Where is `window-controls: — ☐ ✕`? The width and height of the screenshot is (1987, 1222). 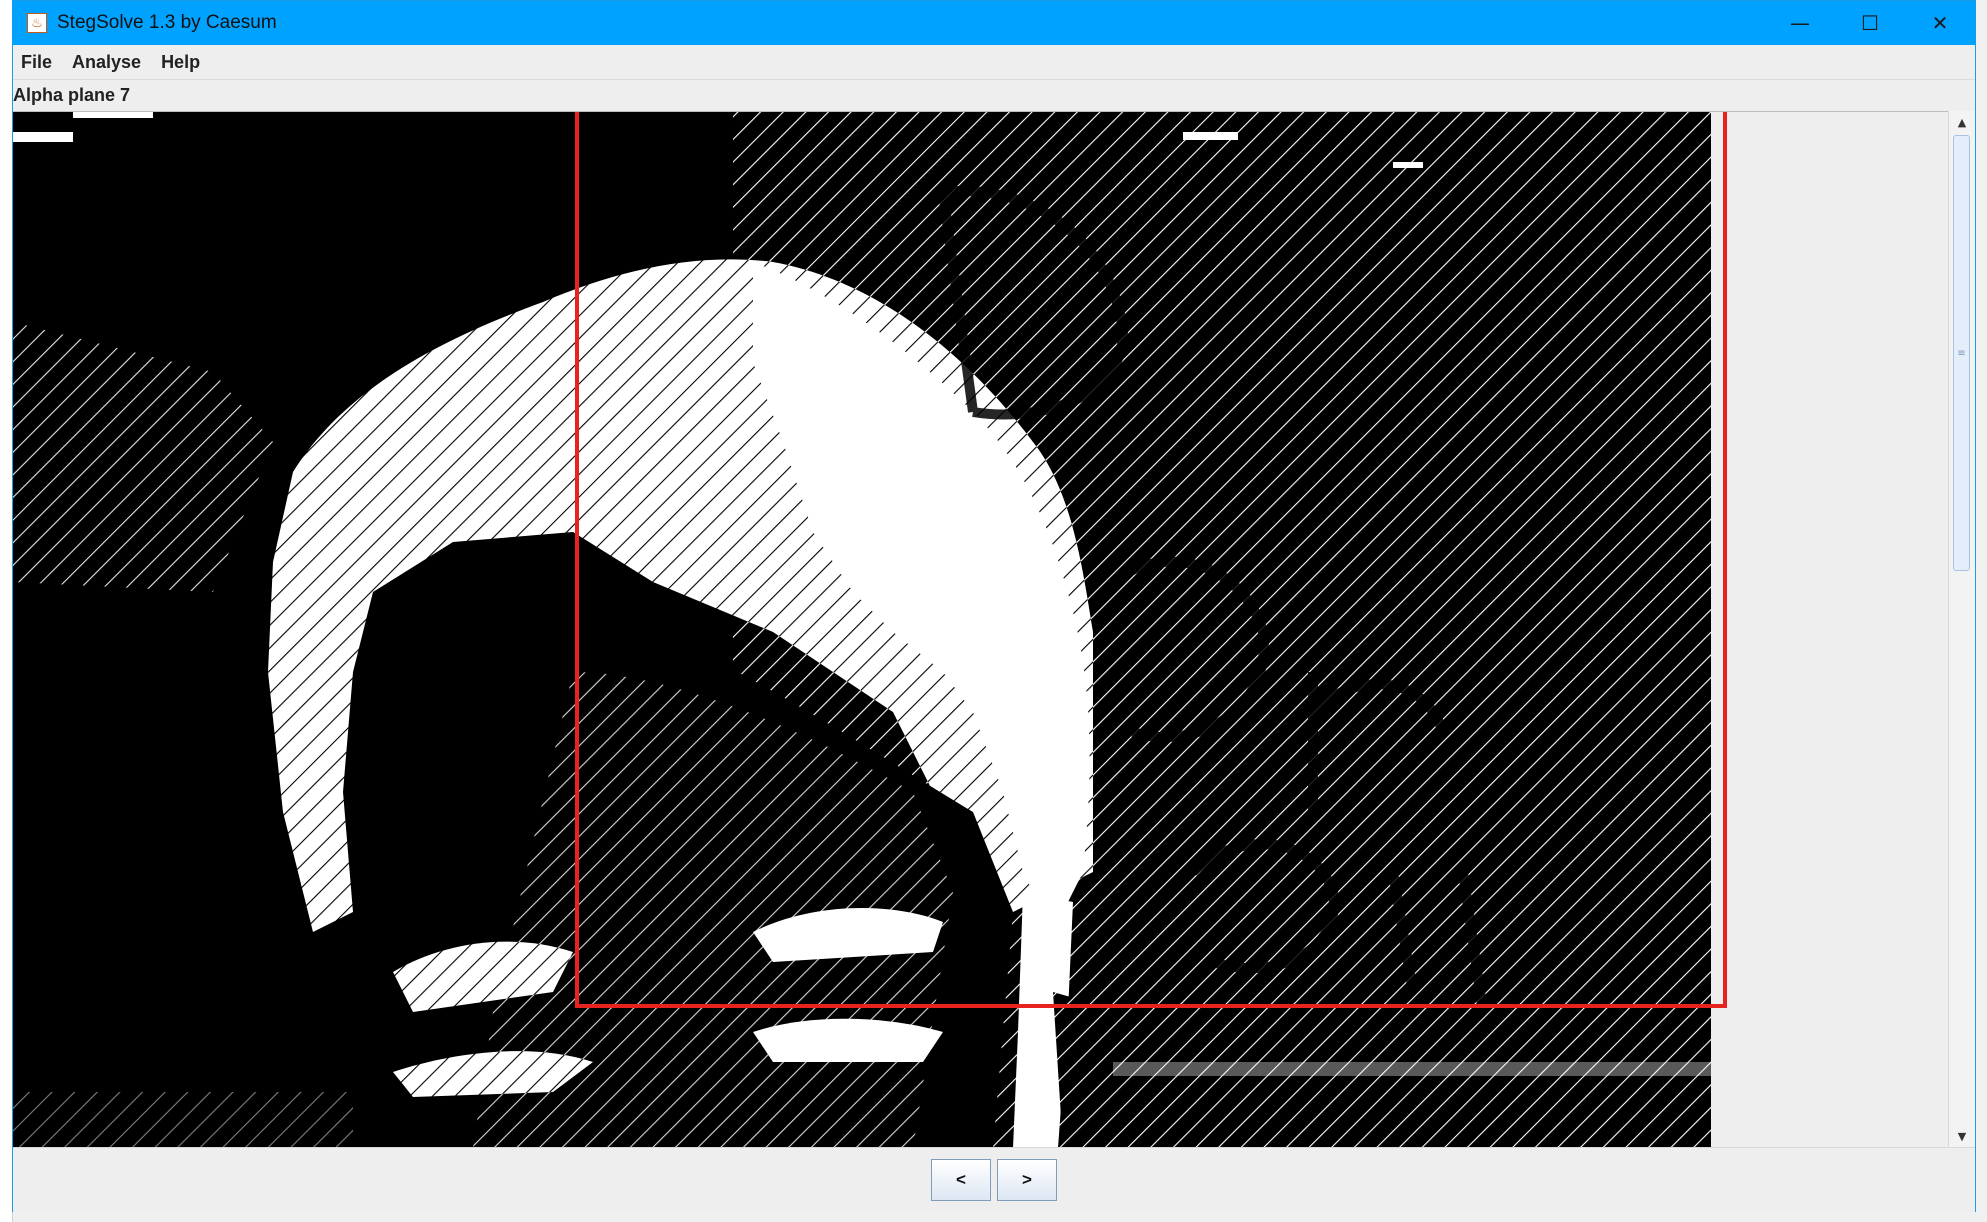 window-controls: — ☐ ✕ is located at coordinates (1870, 23).